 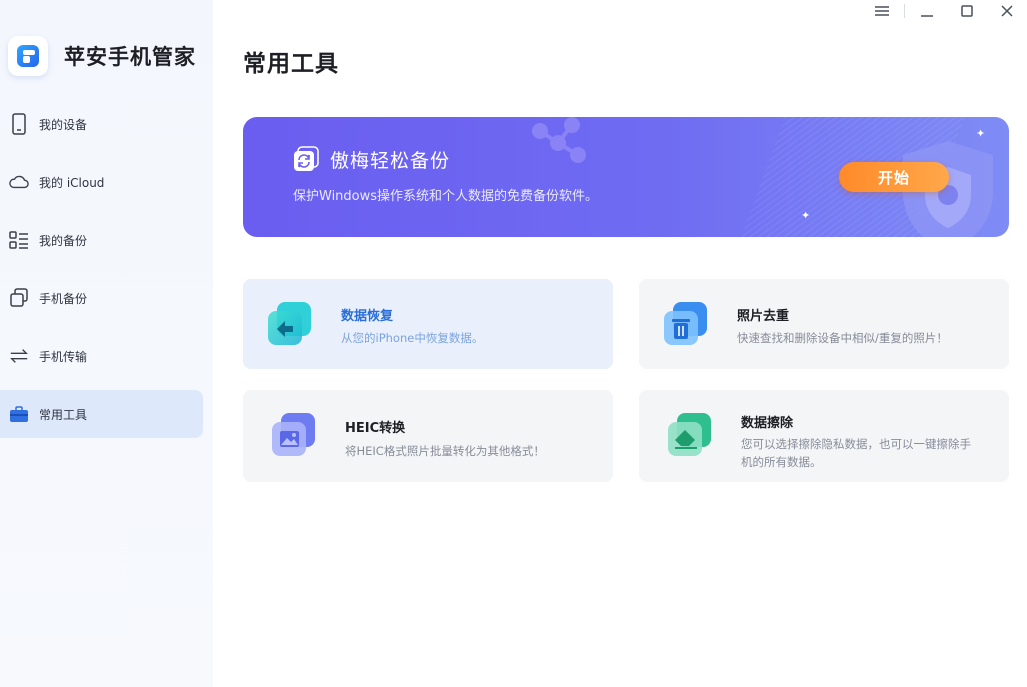 I want to click on backup-list-icon, so click(x=19, y=240).